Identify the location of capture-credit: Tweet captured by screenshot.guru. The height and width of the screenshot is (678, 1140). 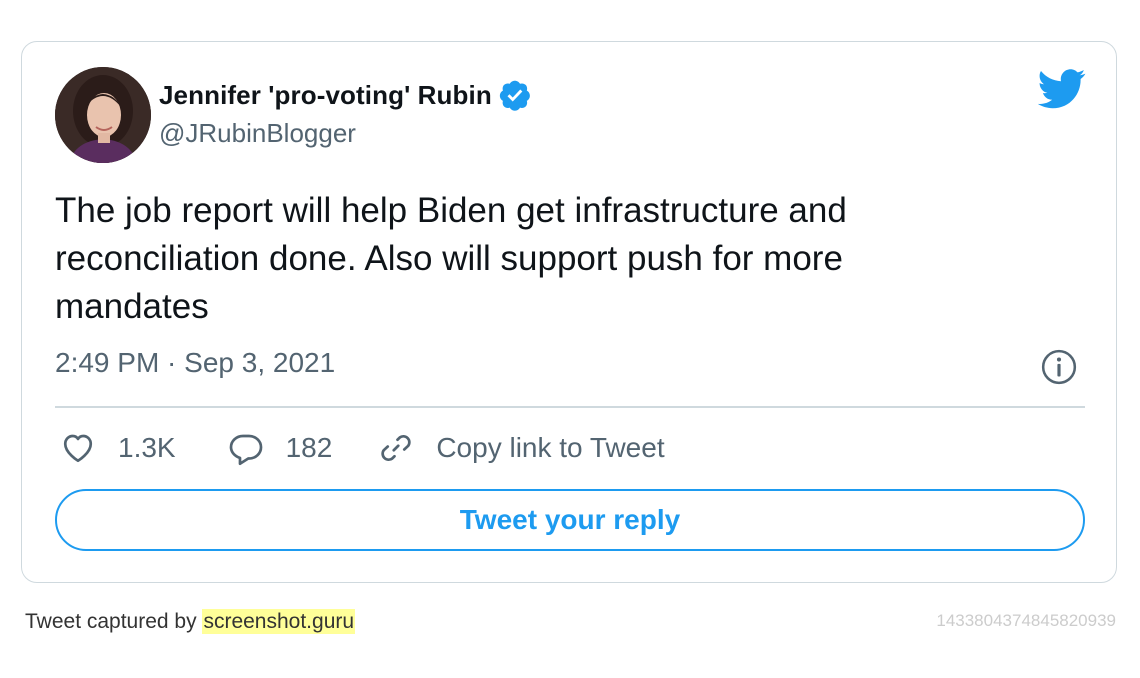
(190, 621).